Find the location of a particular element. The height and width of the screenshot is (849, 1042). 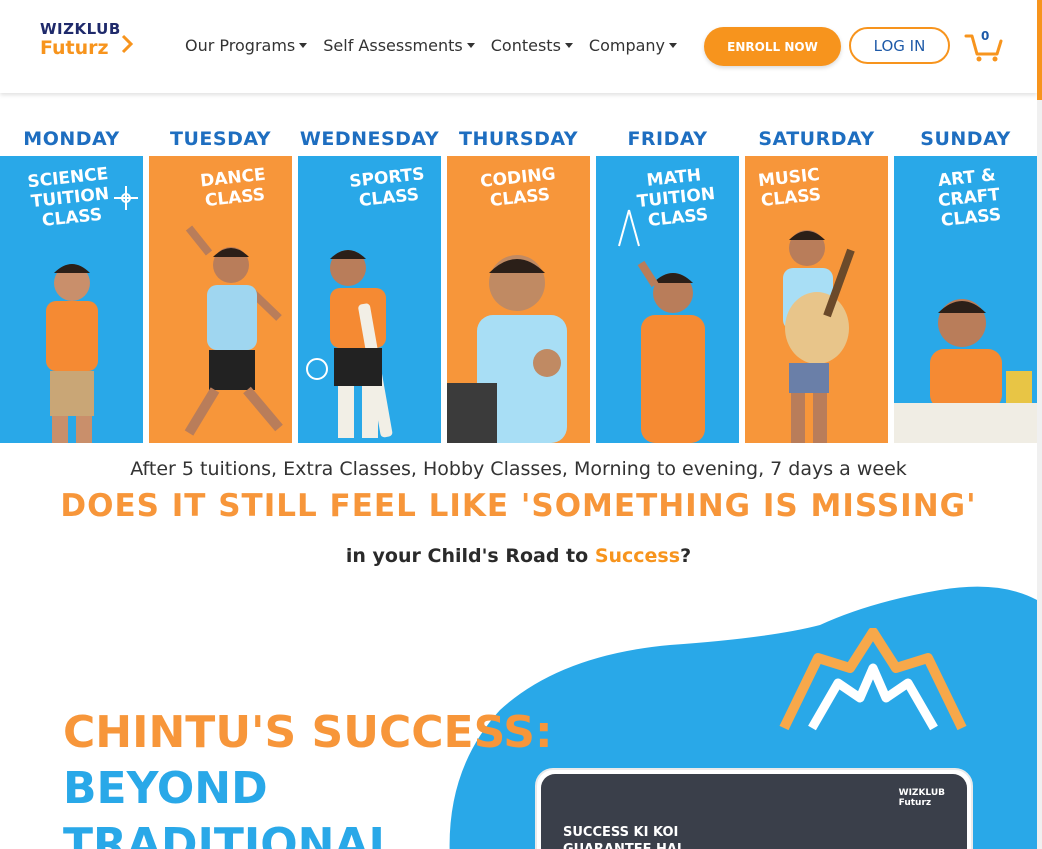

chintu-line3: TRADITIONAL is located at coordinates (230, 834).